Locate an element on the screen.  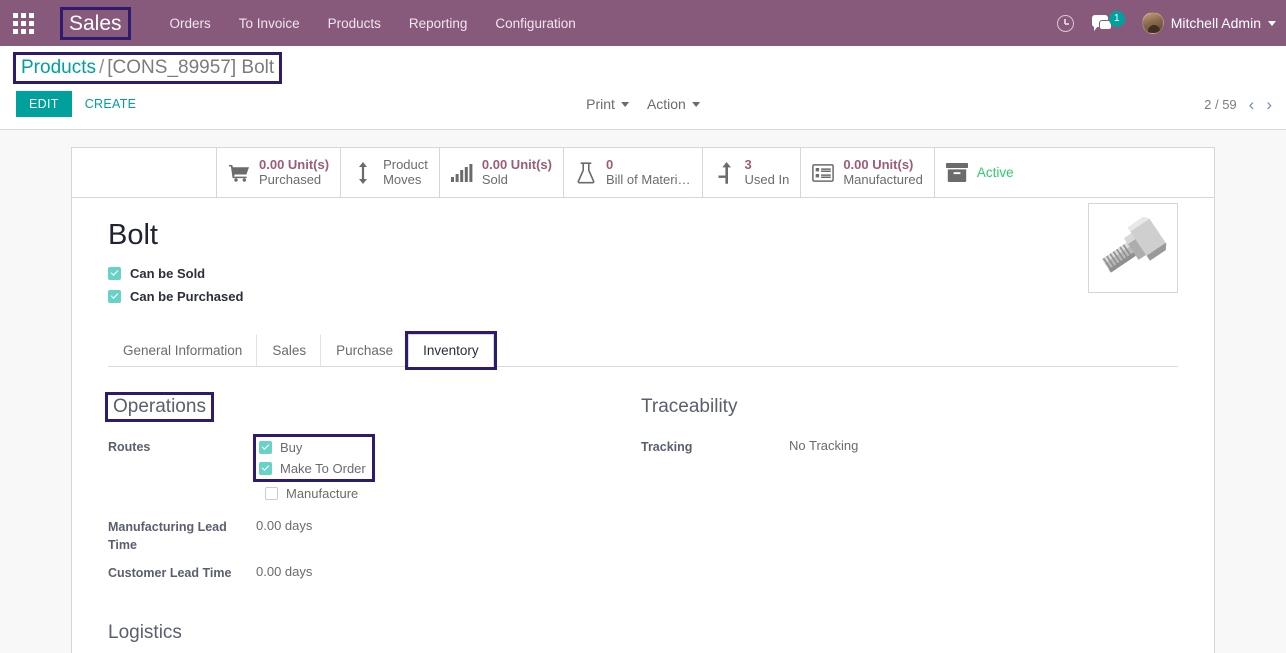
stat-value-bill-of-materials: 0 is located at coordinates (609, 164).